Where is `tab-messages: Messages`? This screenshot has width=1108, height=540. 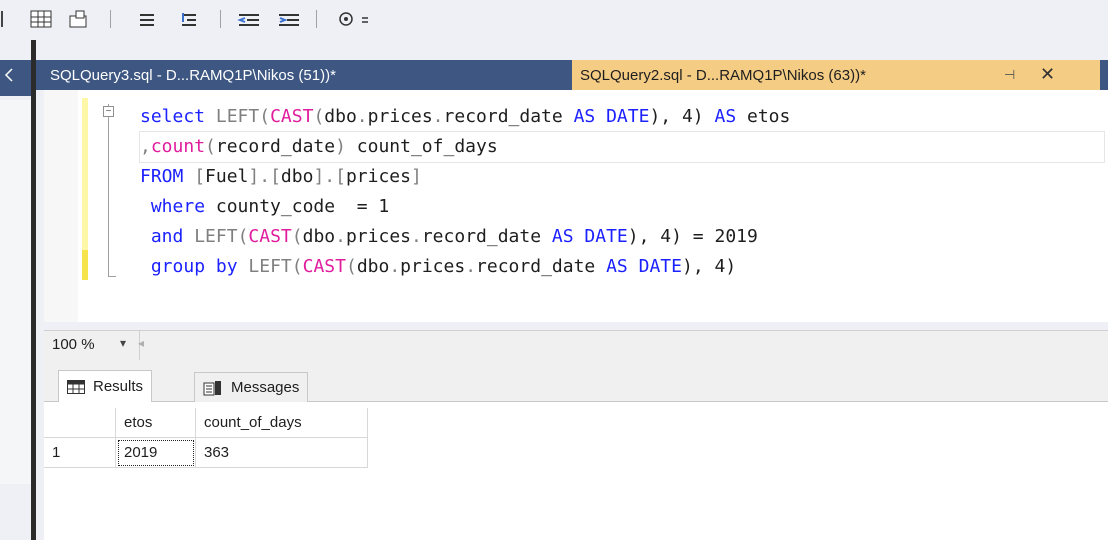 tab-messages: Messages is located at coordinates (251, 387).